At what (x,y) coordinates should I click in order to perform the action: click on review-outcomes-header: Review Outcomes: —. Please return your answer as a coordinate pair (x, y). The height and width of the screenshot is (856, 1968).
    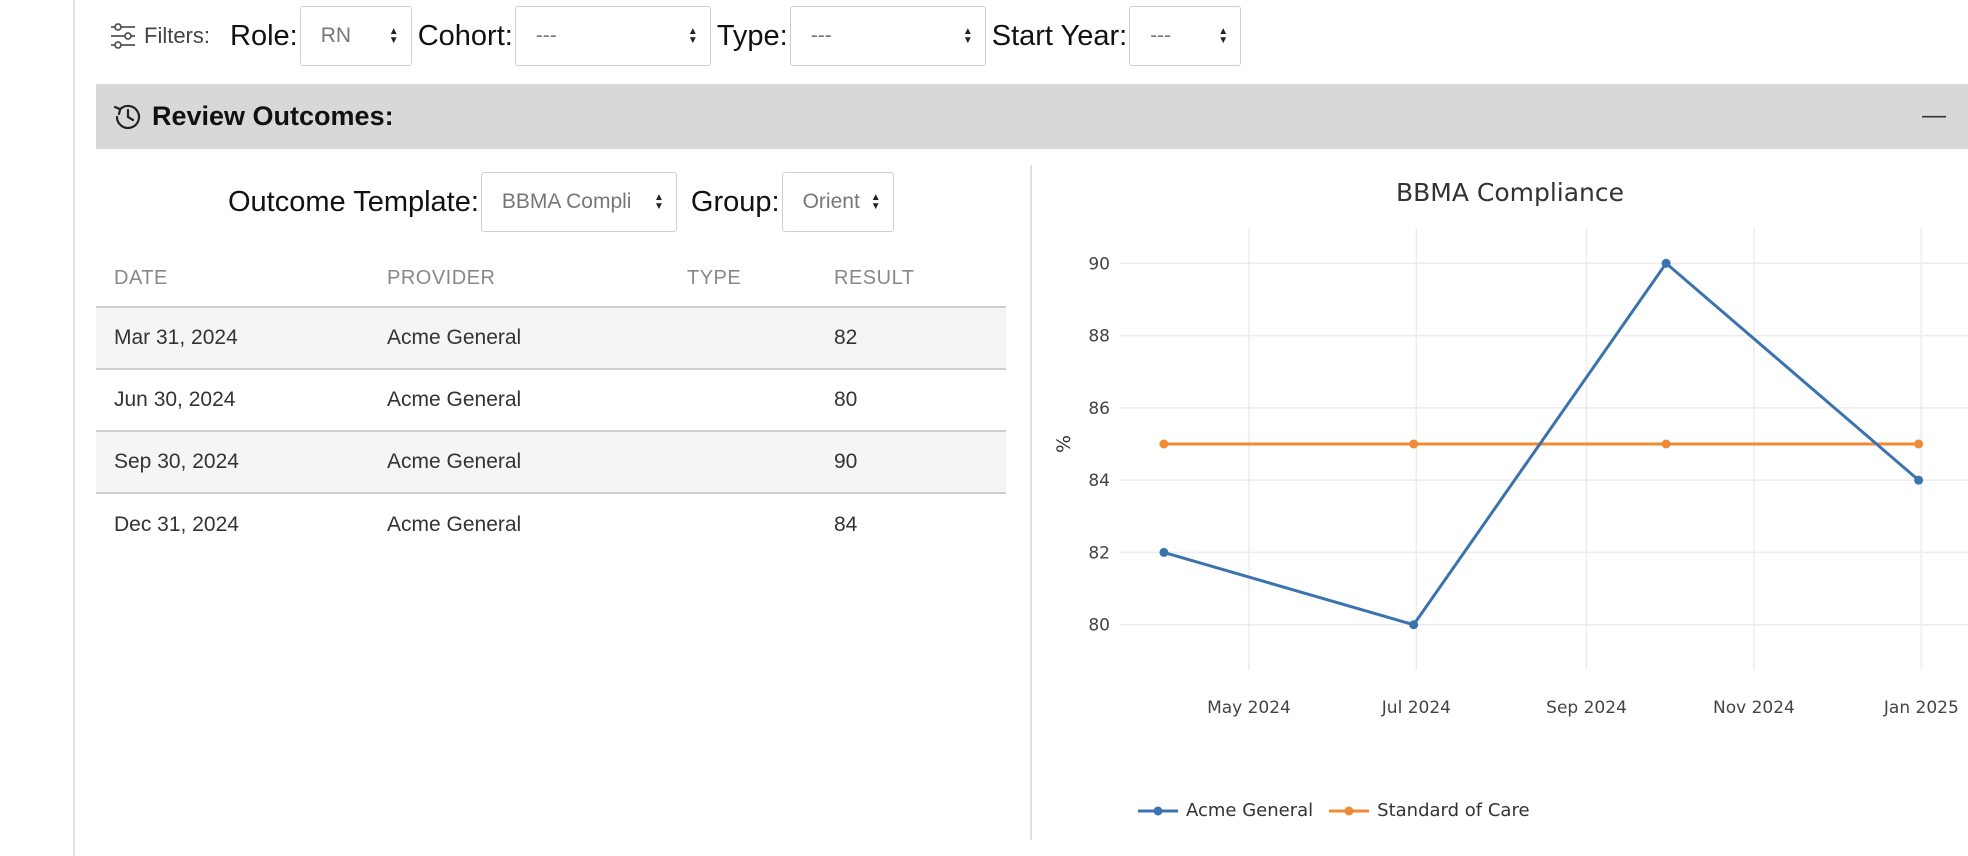
    Looking at the image, I should click on (1032, 116).